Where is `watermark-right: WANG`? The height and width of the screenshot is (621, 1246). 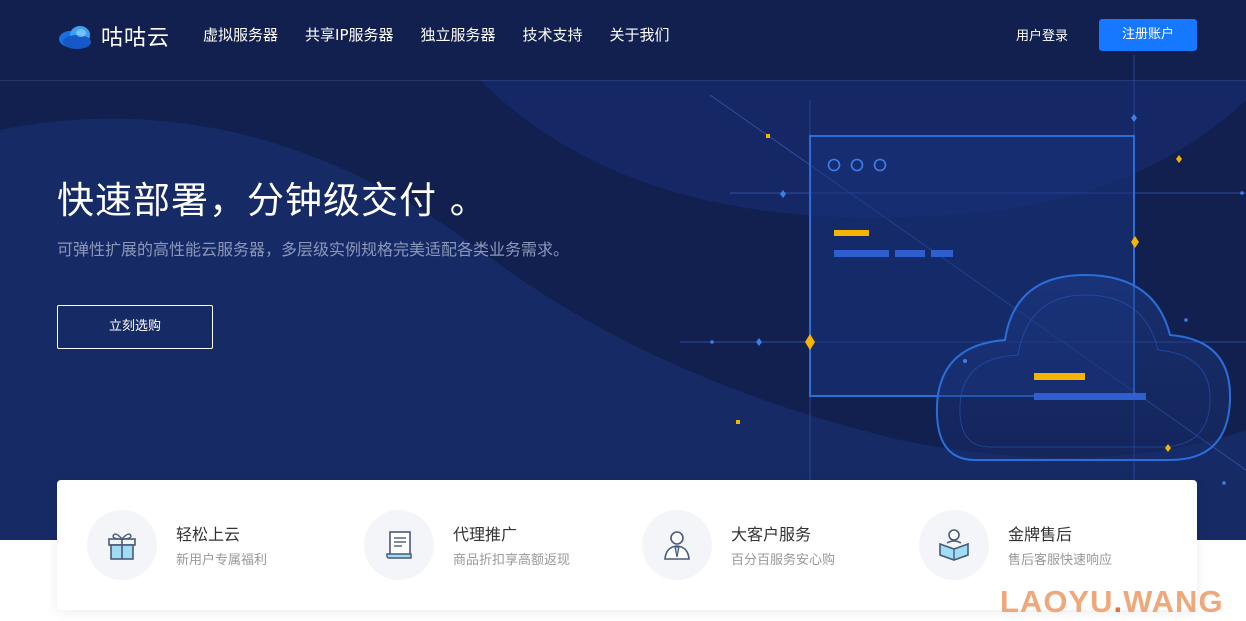
watermark-right: WANG is located at coordinates (1173, 601).